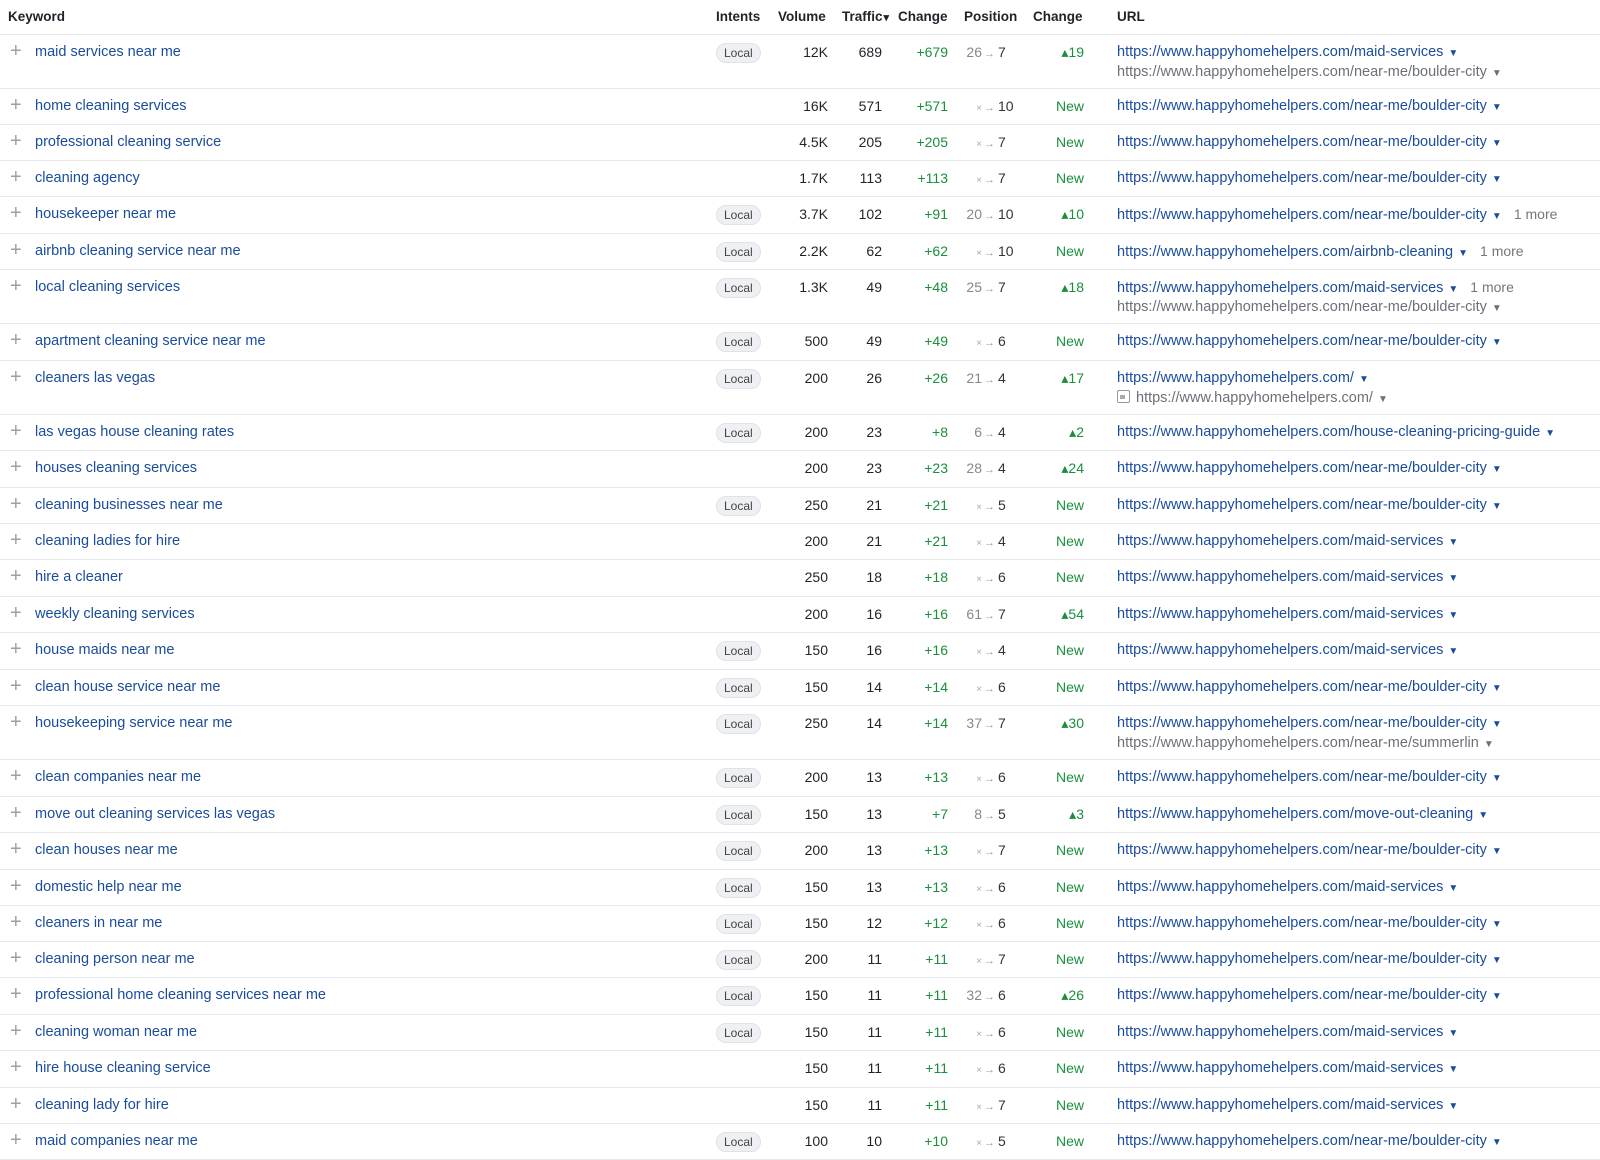 The image size is (1600, 1160). Describe the element at coordinates (111, 106) in the screenshot. I see `keyword-link: home cleaning services` at that location.